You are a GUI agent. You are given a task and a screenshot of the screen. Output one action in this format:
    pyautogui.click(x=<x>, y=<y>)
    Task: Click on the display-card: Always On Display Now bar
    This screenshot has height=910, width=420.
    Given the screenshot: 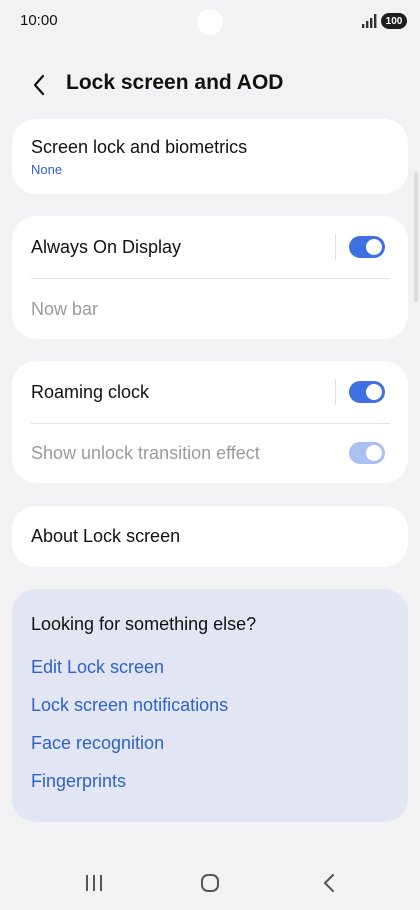 What is the action you would take?
    pyautogui.click(x=210, y=277)
    